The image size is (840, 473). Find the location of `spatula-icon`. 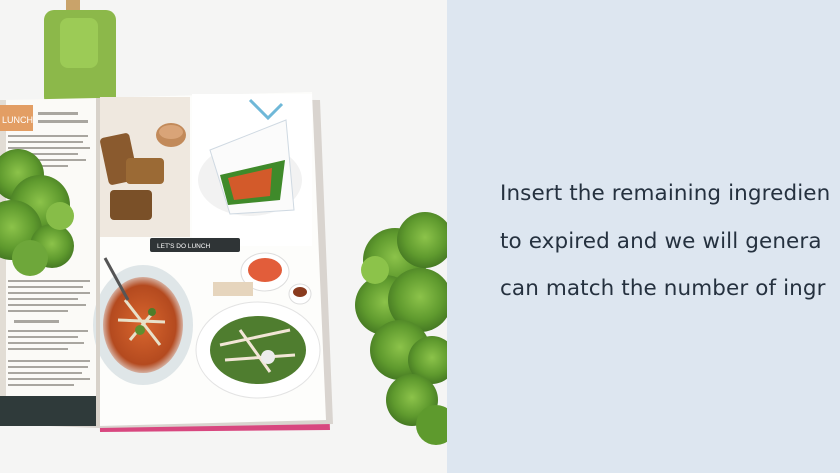

spatula-icon is located at coordinates (80, 53).